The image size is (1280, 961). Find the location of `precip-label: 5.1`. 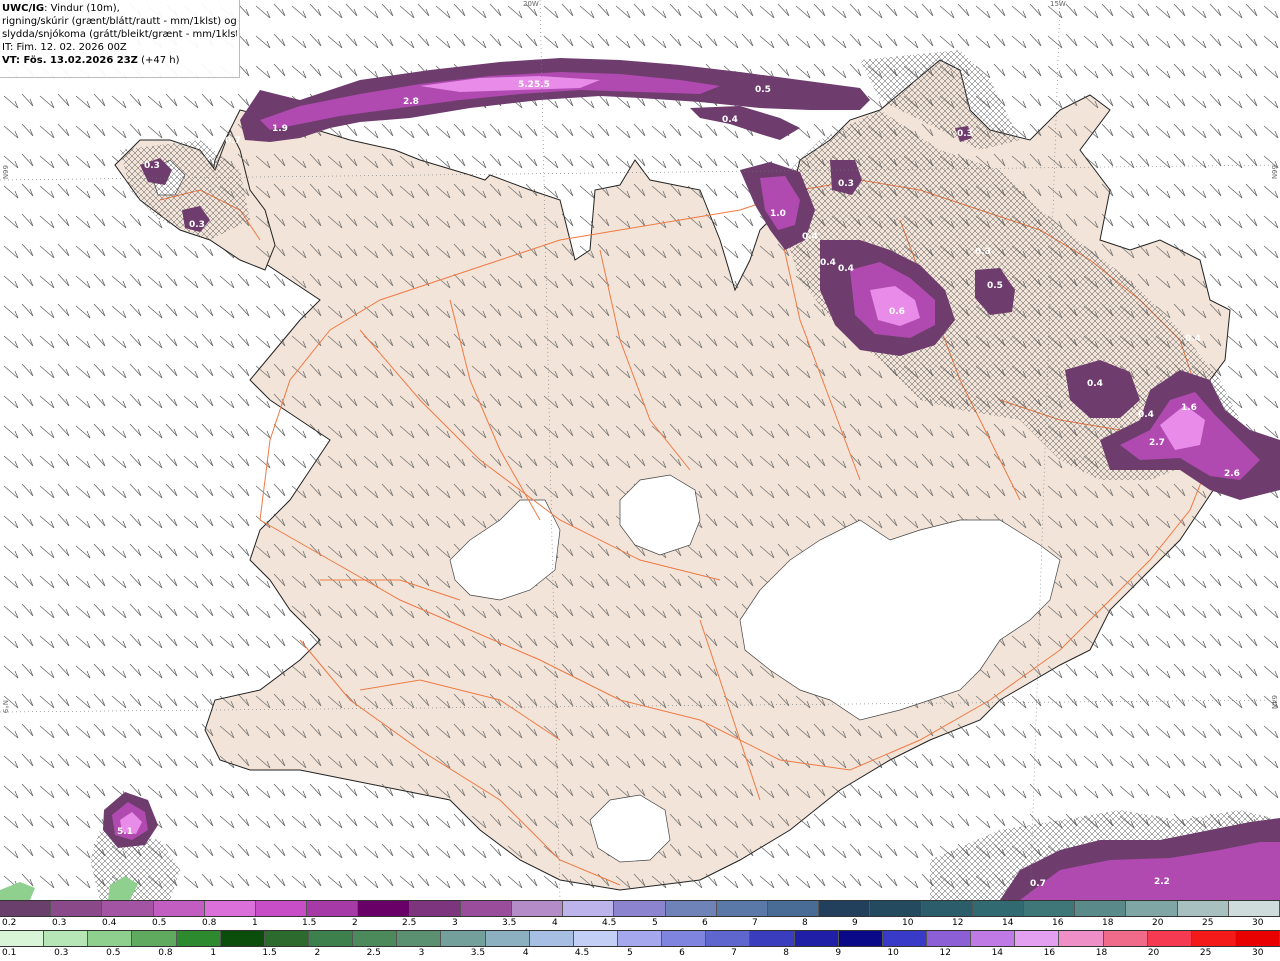

precip-label: 5.1 is located at coordinates (125, 832).